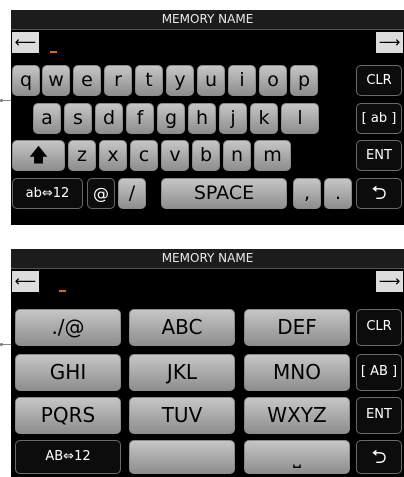  What do you see at coordinates (224, 193) in the screenshot?
I see `space-button: SPACE` at bounding box center [224, 193].